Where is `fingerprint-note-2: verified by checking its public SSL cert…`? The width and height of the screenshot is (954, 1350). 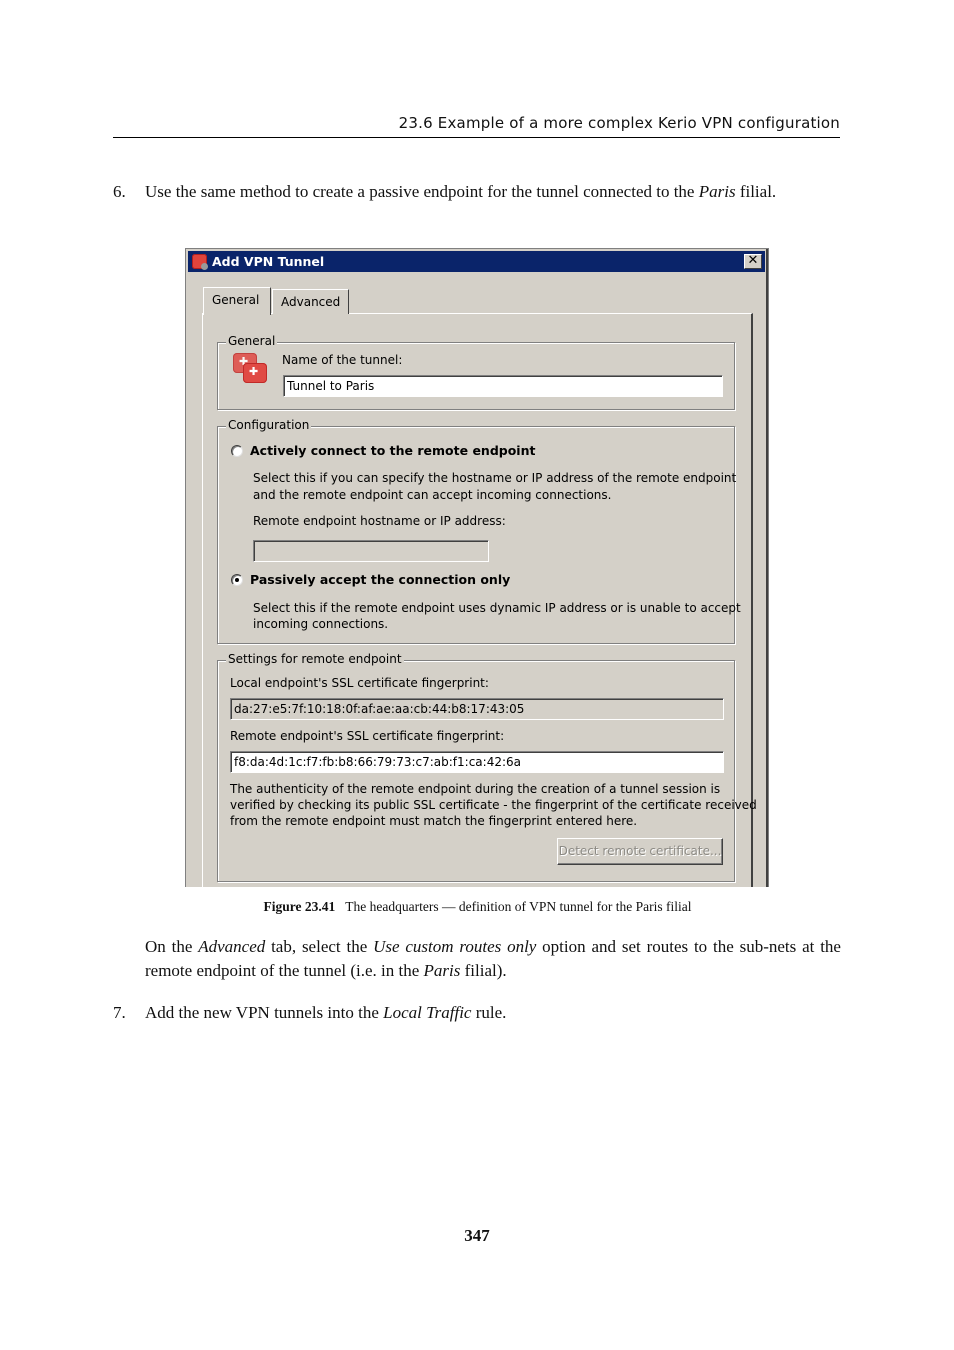
fingerprint-note-2: verified by checking its public SSL cert… is located at coordinates (493, 805).